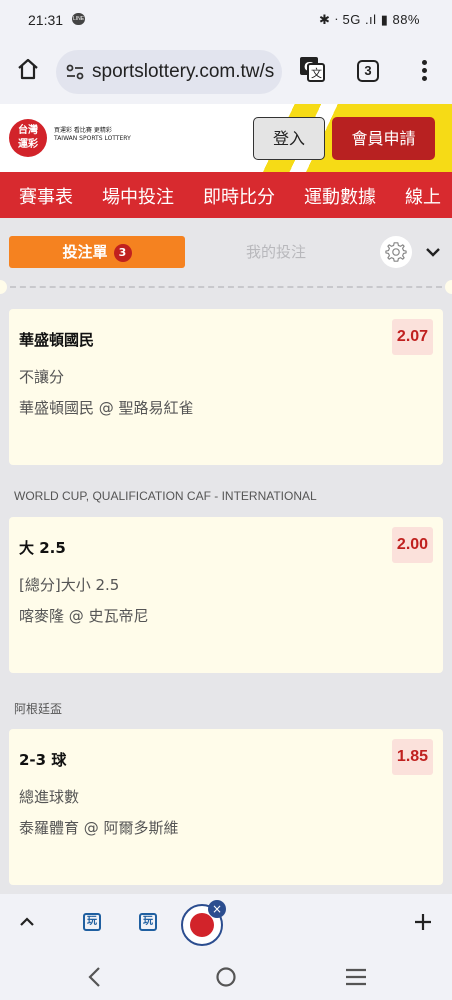  Describe the element at coordinates (368, 71) in the screenshot. I see `tab-switcher-button: 3` at that location.